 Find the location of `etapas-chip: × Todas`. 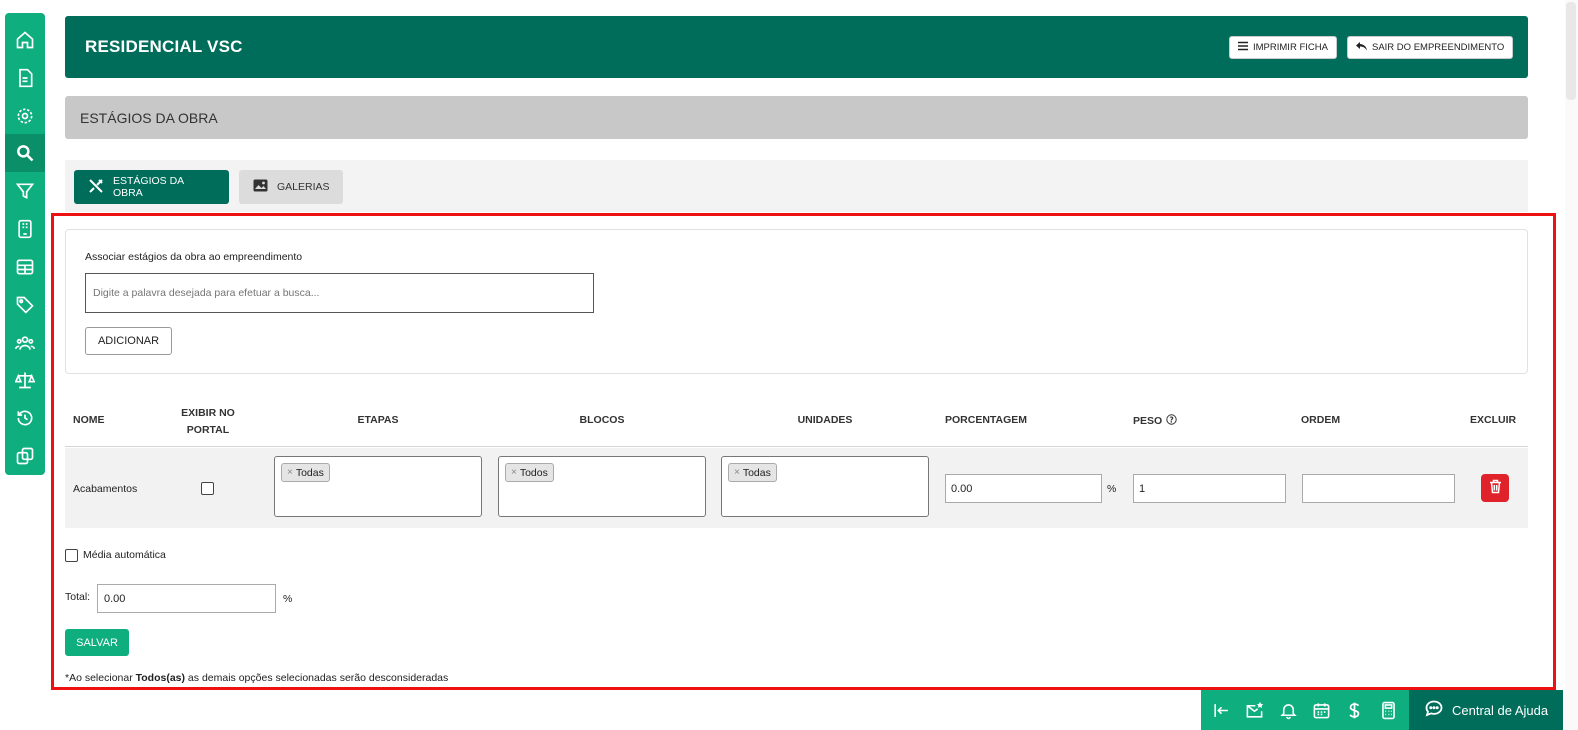

etapas-chip: × Todas is located at coordinates (305, 472).